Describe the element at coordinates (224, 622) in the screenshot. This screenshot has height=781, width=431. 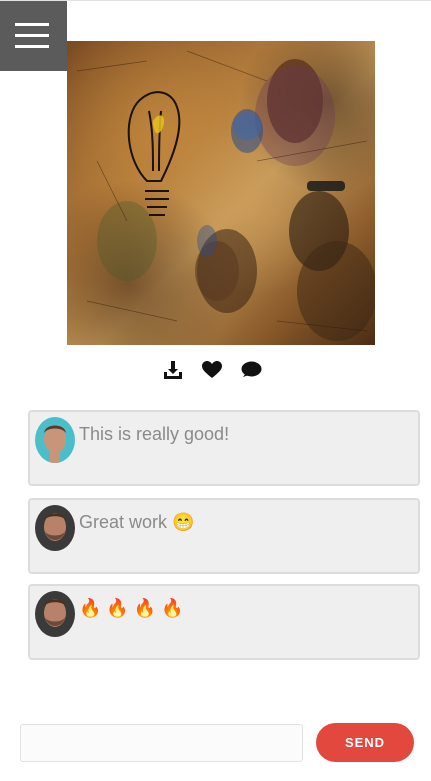
I see `comment-item: 🔥 🔥 🔥 🔥` at that location.